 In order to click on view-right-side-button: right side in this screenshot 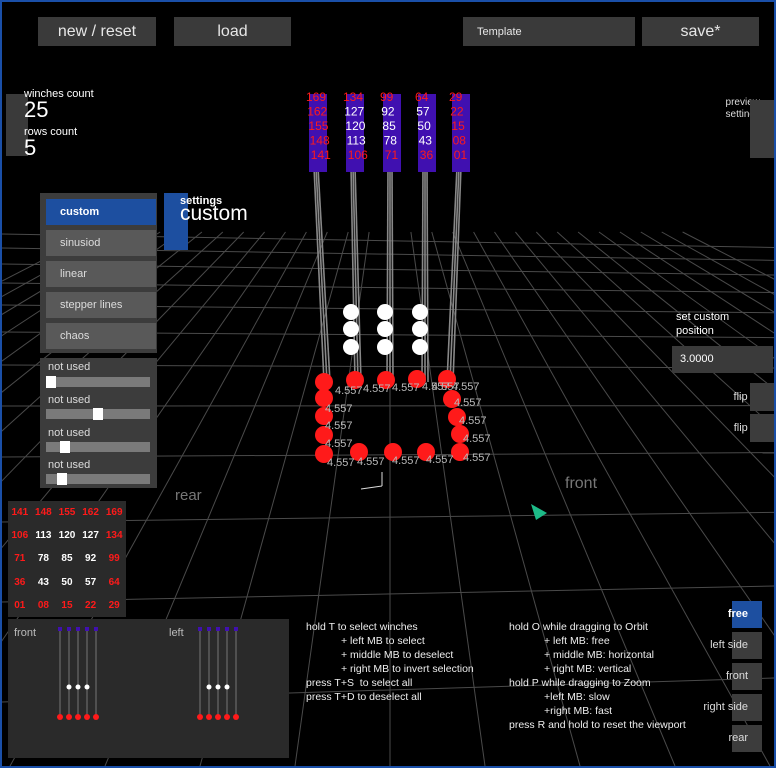, I will do `click(732, 707)`.